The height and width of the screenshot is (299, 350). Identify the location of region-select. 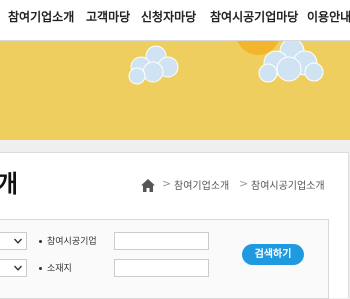
(13, 268).